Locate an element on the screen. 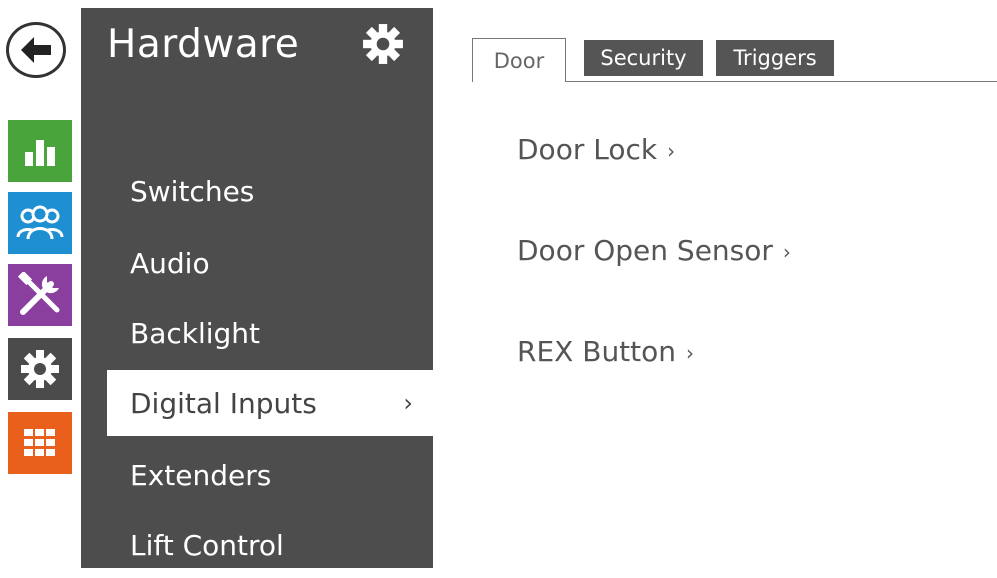 Image resolution: width=997 pixels, height=578 pixels. door-open-sensor-link: Door Open Sensor › is located at coordinates (654, 250).